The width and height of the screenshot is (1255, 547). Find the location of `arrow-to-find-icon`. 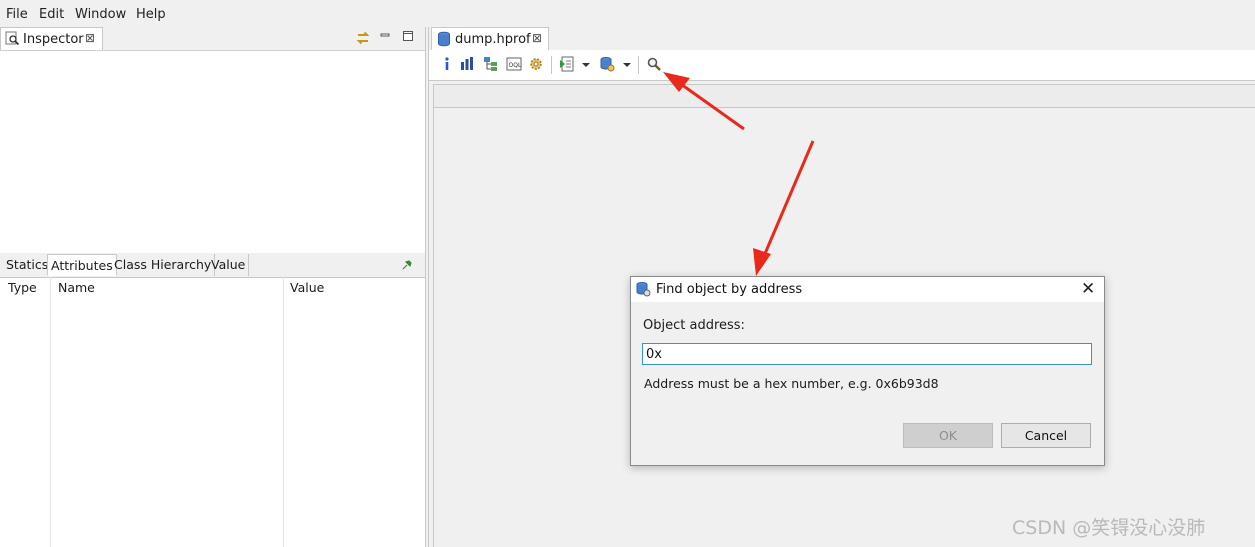

arrow-to-find-icon is located at coordinates (704, 101).